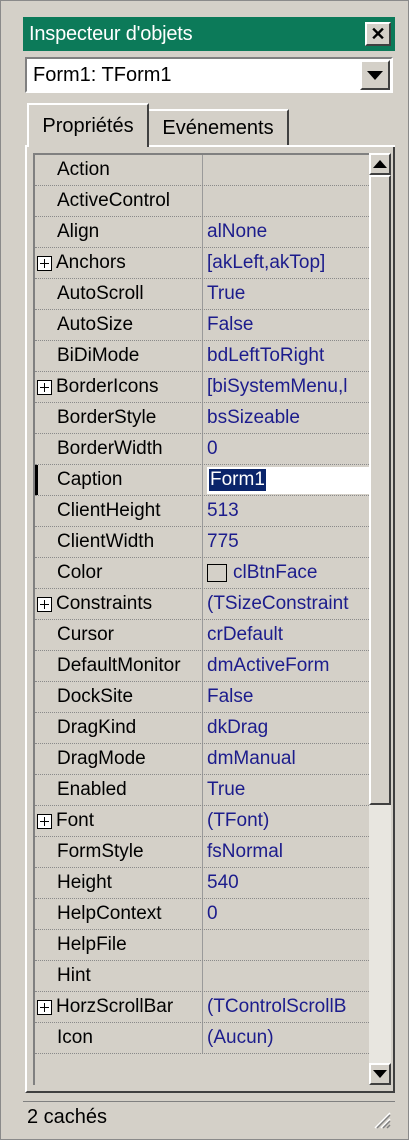 This screenshot has width=409, height=1140. I want to click on property-row: Anchors [akLeft,akTop], so click(202, 263).